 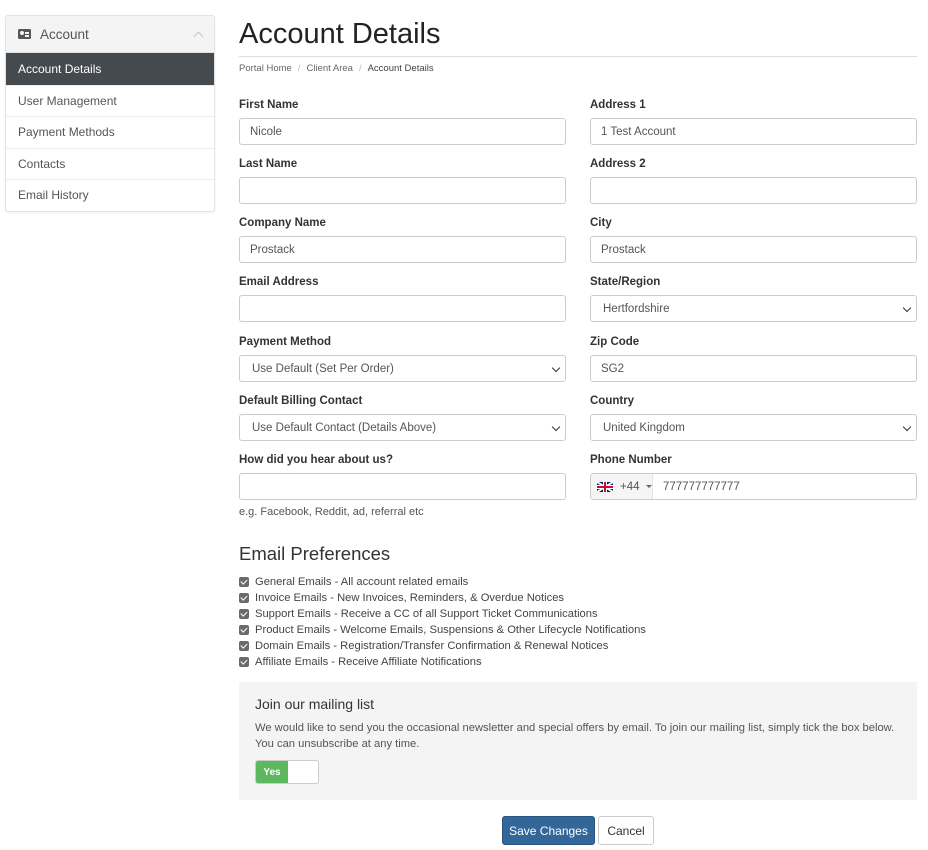 What do you see at coordinates (618, 105) in the screenshot?
I see `address1-label: Address 1` at bounding box center [618, 105].